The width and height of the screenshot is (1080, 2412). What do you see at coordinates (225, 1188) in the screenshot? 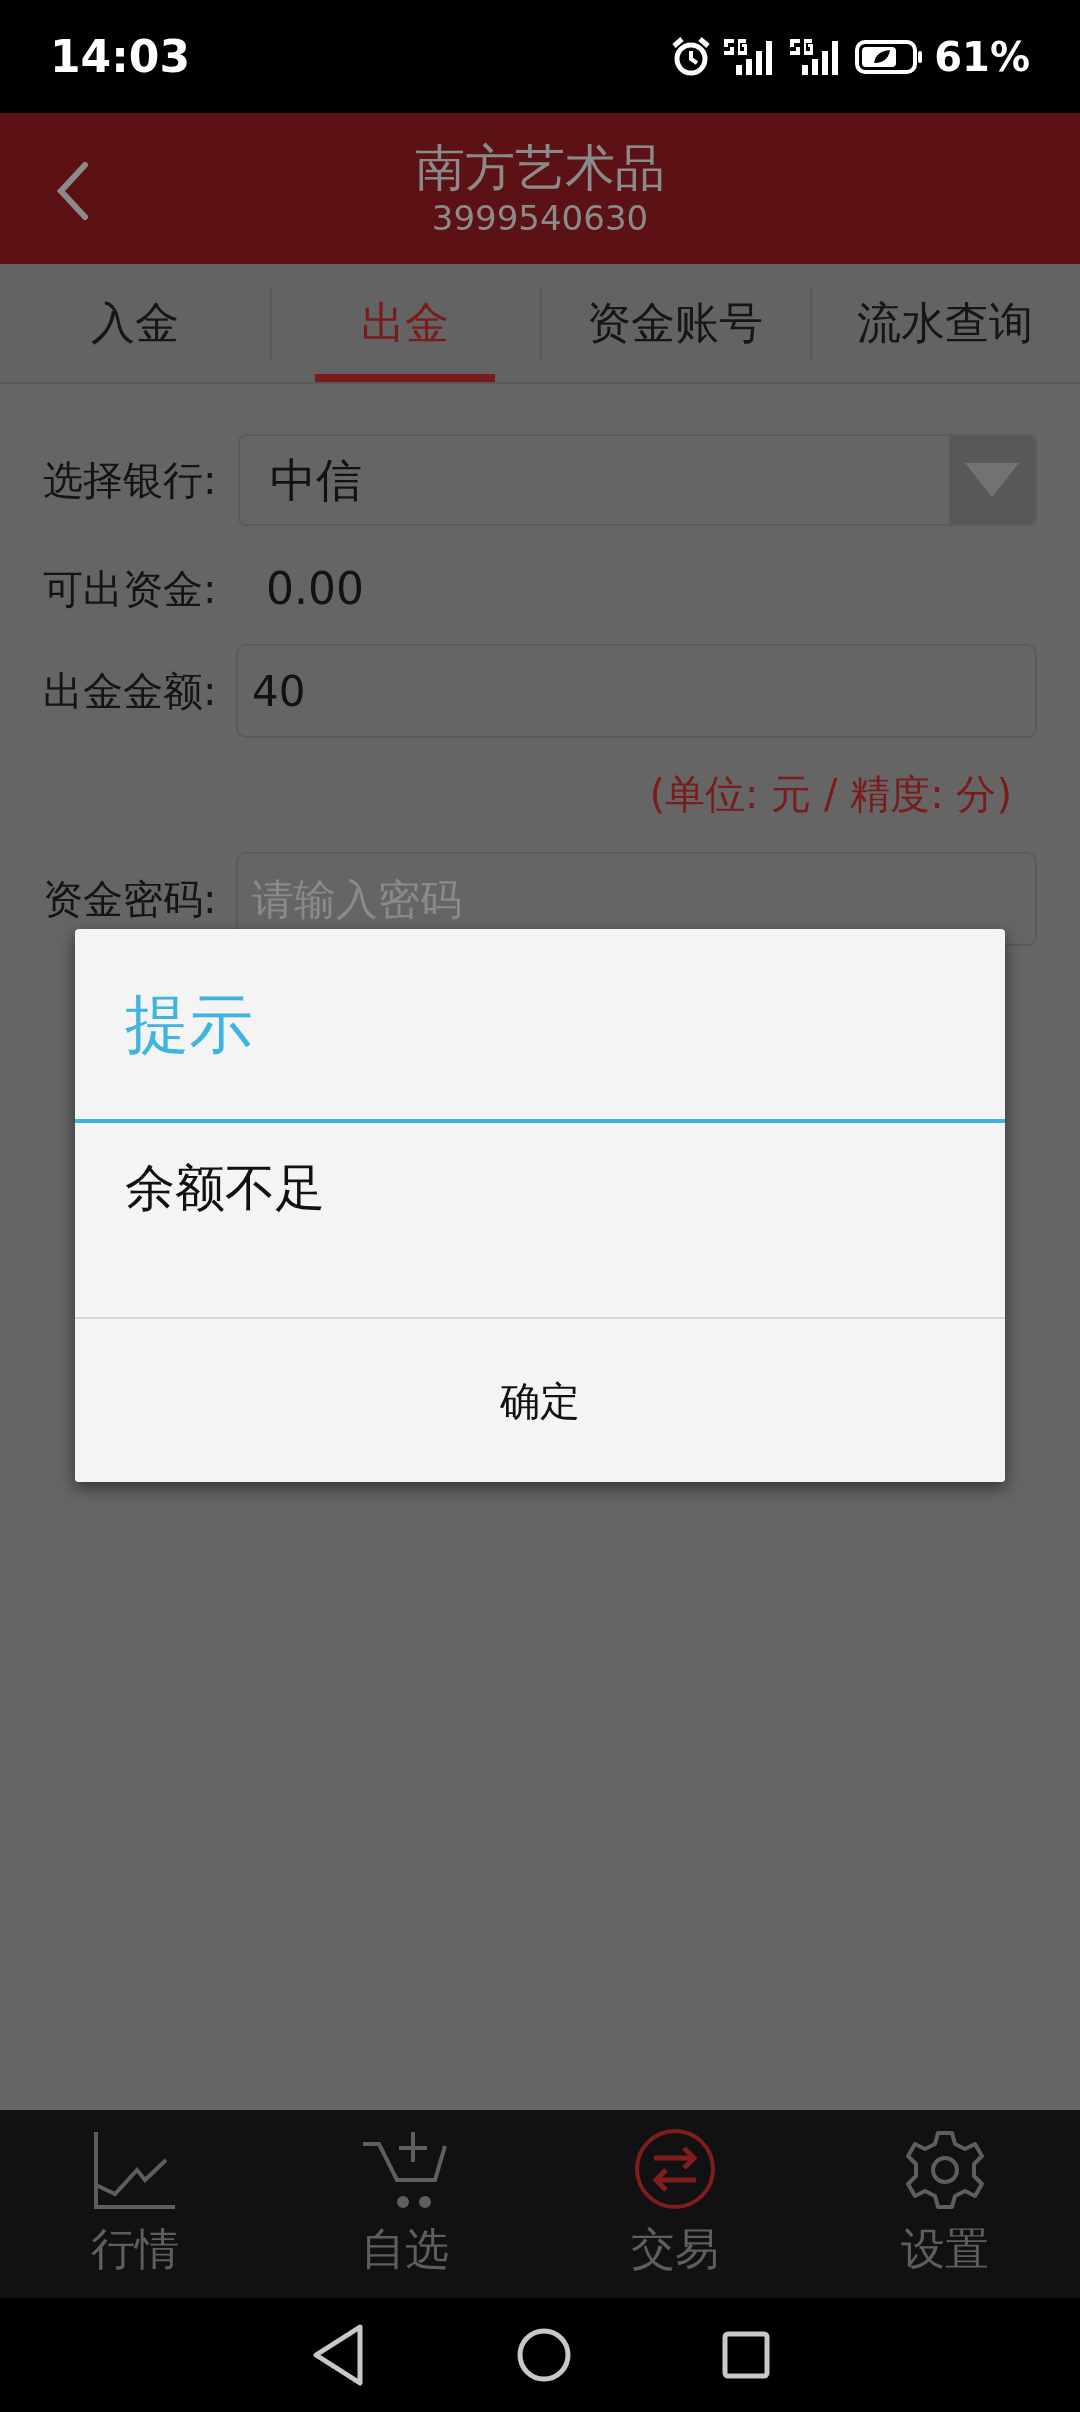
I see `dialog-message: 余额不足` at bounding box center [225, 1188].